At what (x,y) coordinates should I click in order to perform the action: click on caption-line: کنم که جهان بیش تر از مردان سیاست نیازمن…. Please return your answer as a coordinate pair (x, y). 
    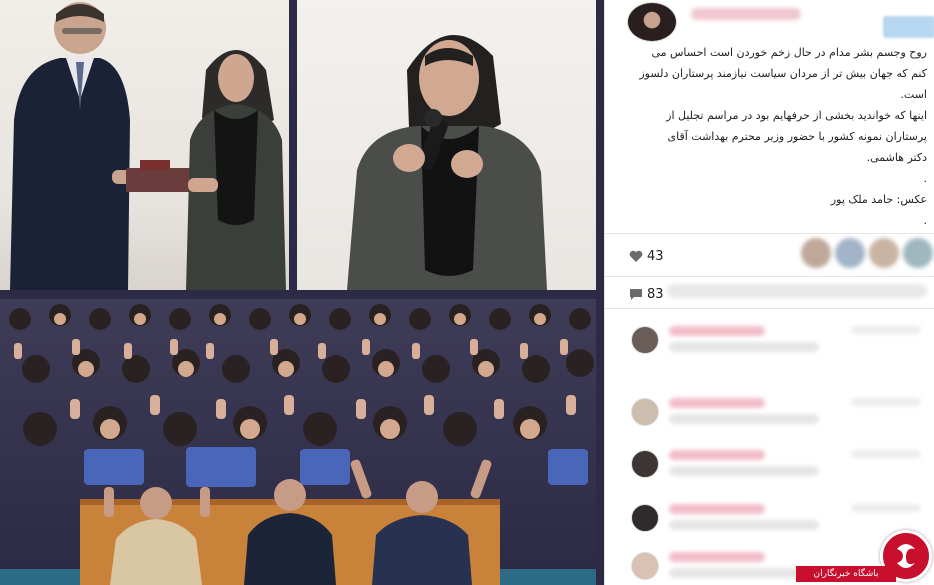
    Looking at the image, I should click on (783, 73).